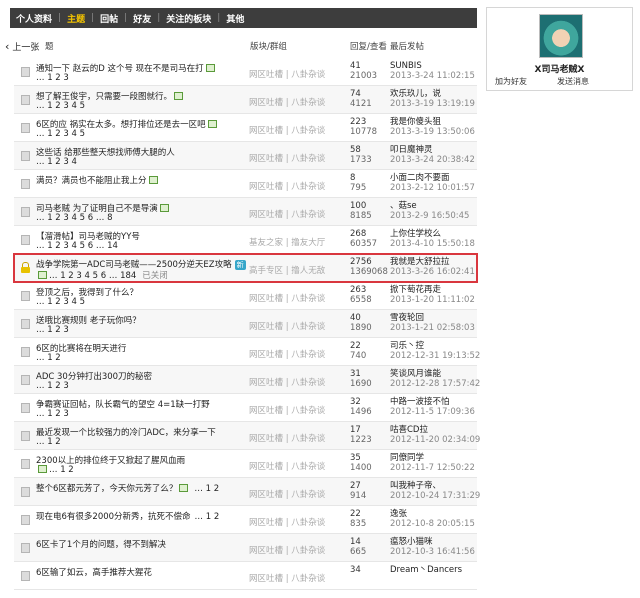 The width and height of the screenshot is (640, 598). Describe the element at coordinates (435, 356) in the screenshot. I see `last-post-time: 2012-12-31 19:13:52` at that location.